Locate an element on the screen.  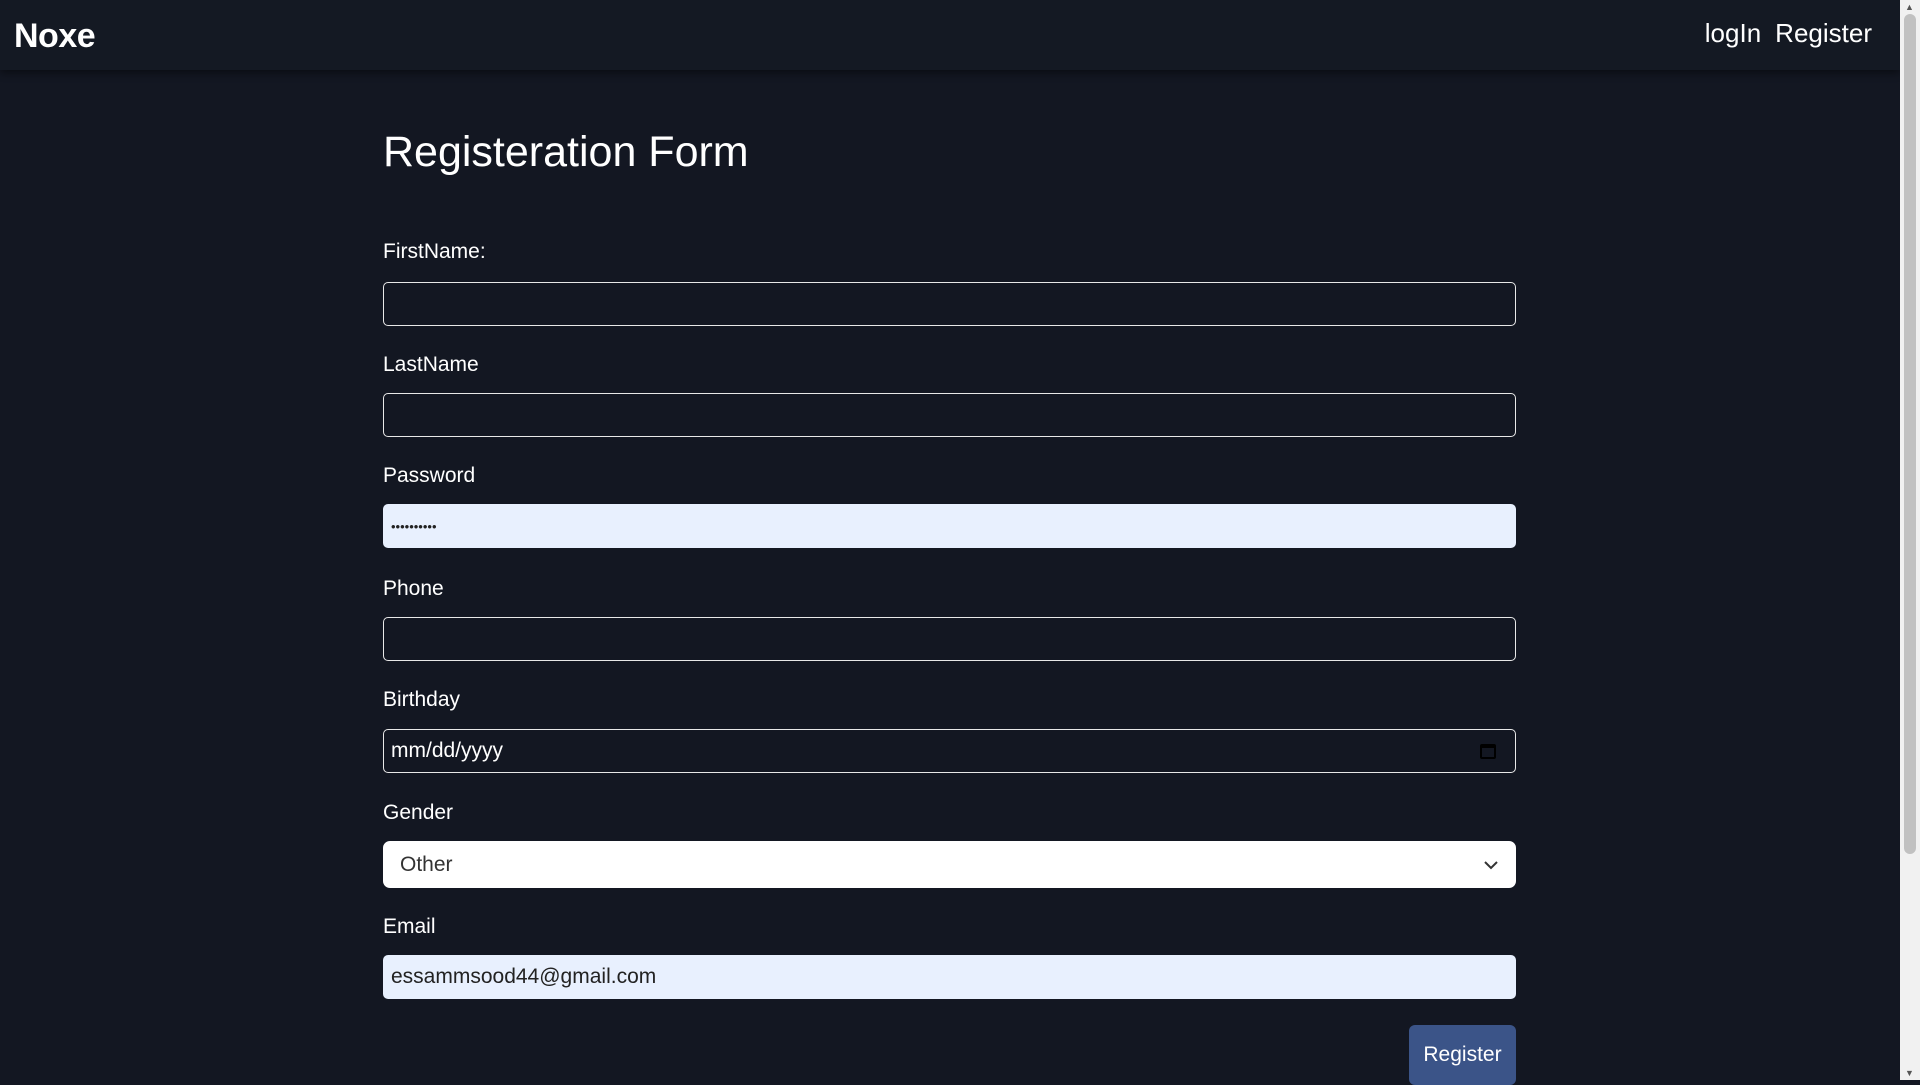
email-input: essammsood44@gmail.com is located at coordinates (949, 977).